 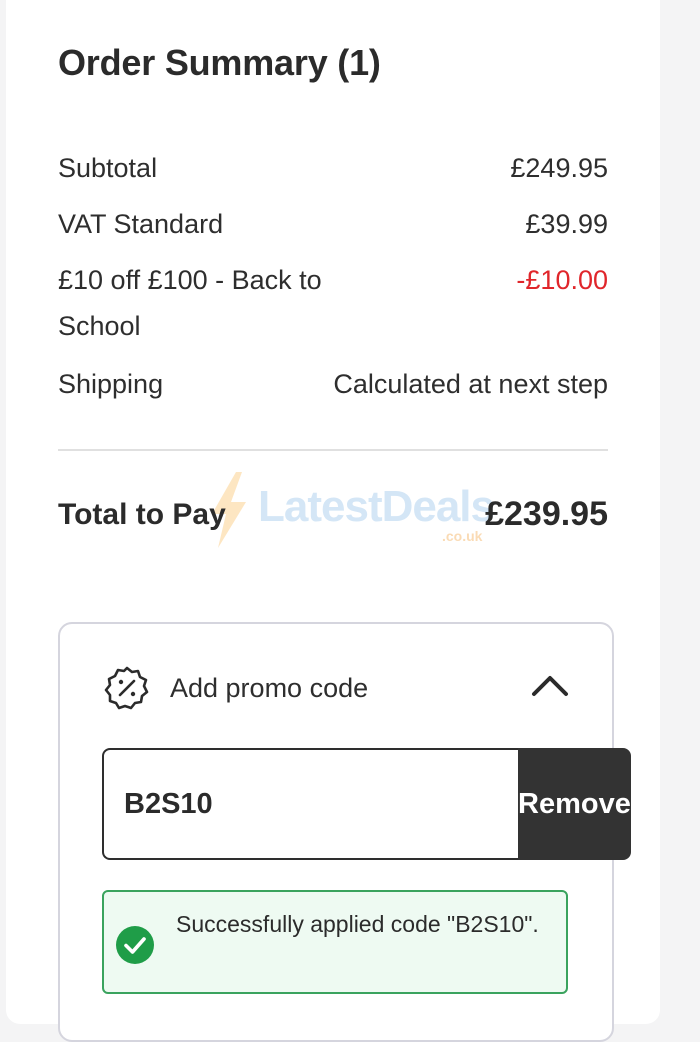 What do you see at coordinates (108, 168) in the screenshot?
I see `subtotal-label: Subtotal` at bounding box center [108, 168].